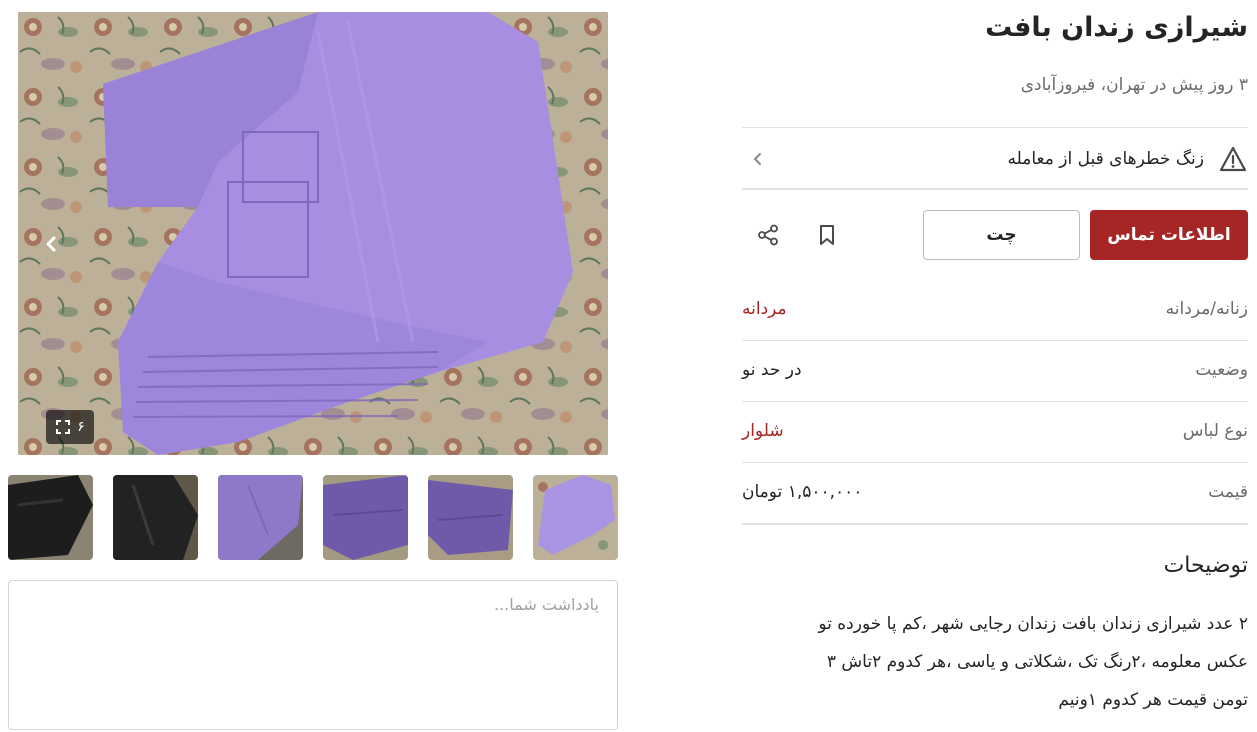  I want to click on attribute-row-condition: وضعیت در حد نو, so click(995, 370).